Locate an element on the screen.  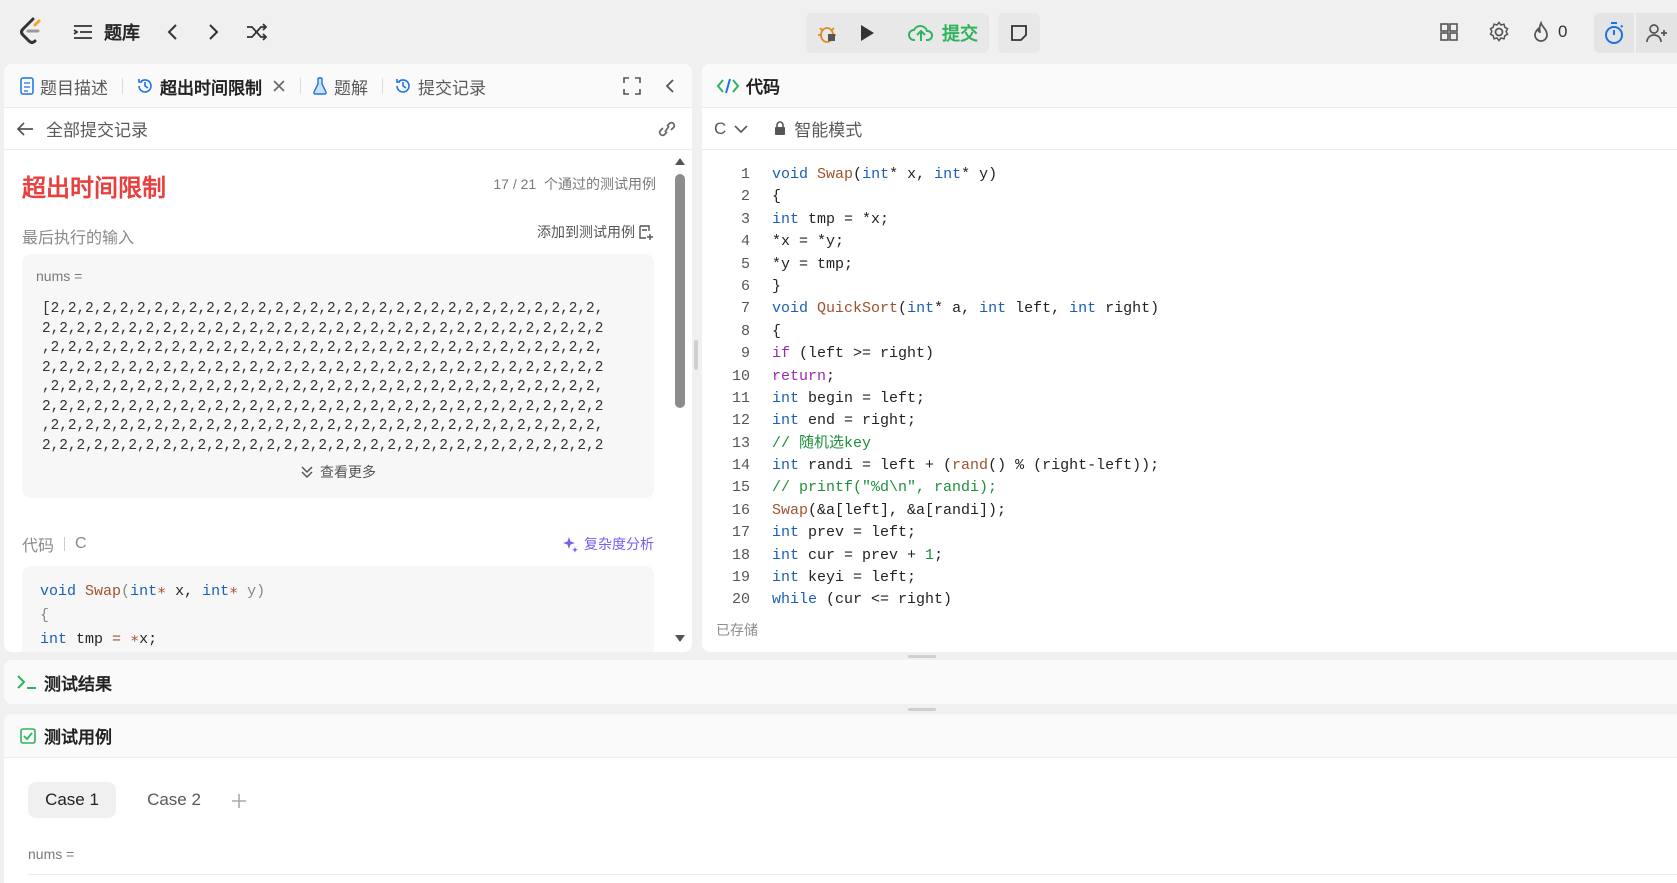
case-tab-1: Case 1 is located at coordinates (72, 800).